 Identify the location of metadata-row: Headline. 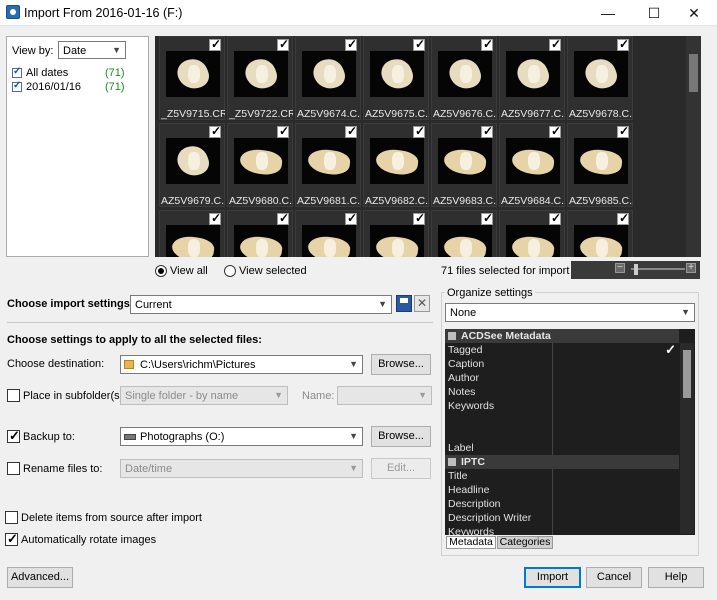
(562, 490).